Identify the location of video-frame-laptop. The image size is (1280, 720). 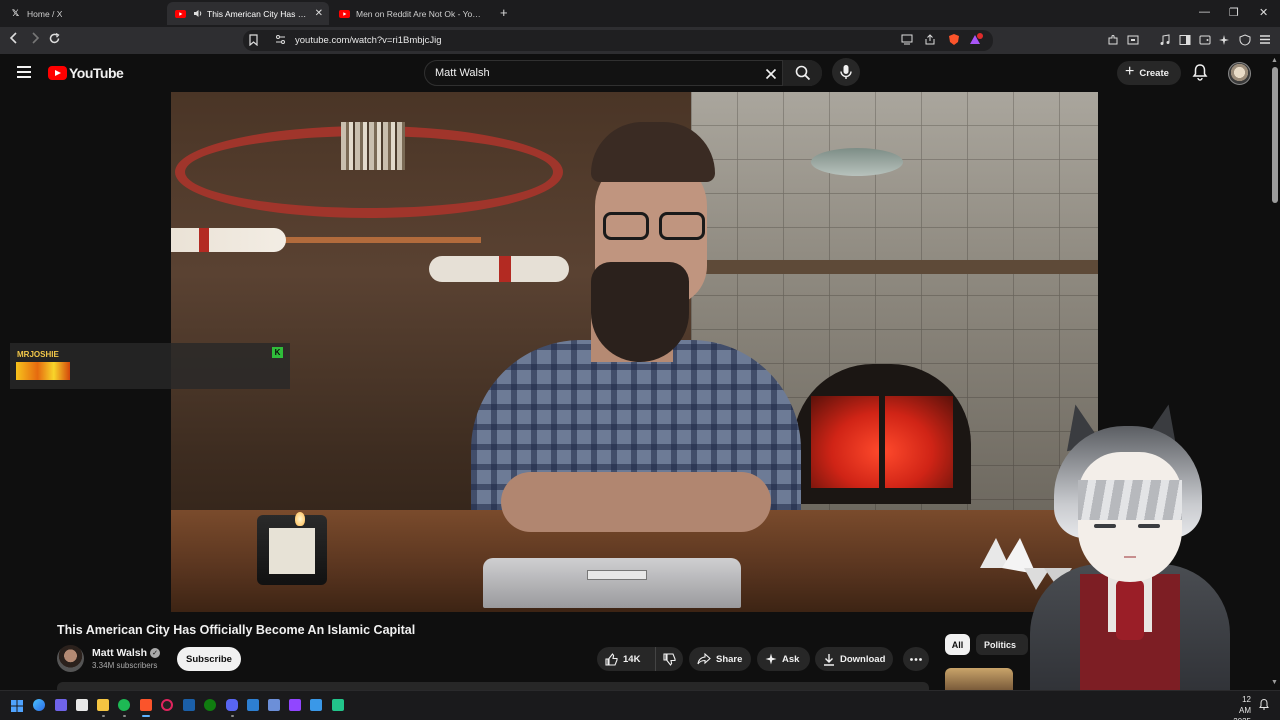
(612, 583).